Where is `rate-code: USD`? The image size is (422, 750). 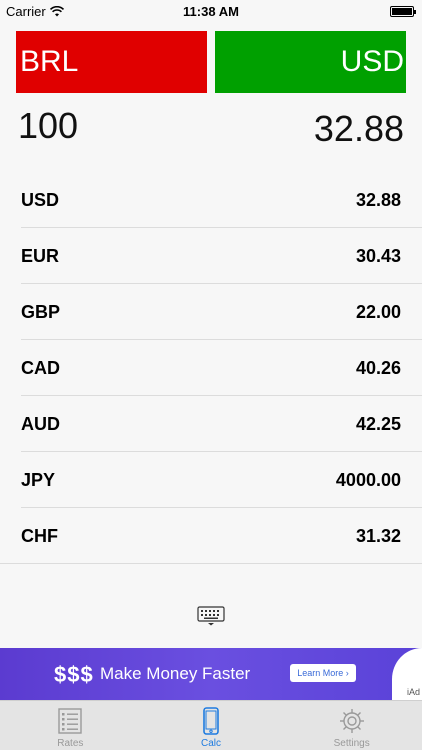 rate-code: USD is located at coordinates (40, 199).